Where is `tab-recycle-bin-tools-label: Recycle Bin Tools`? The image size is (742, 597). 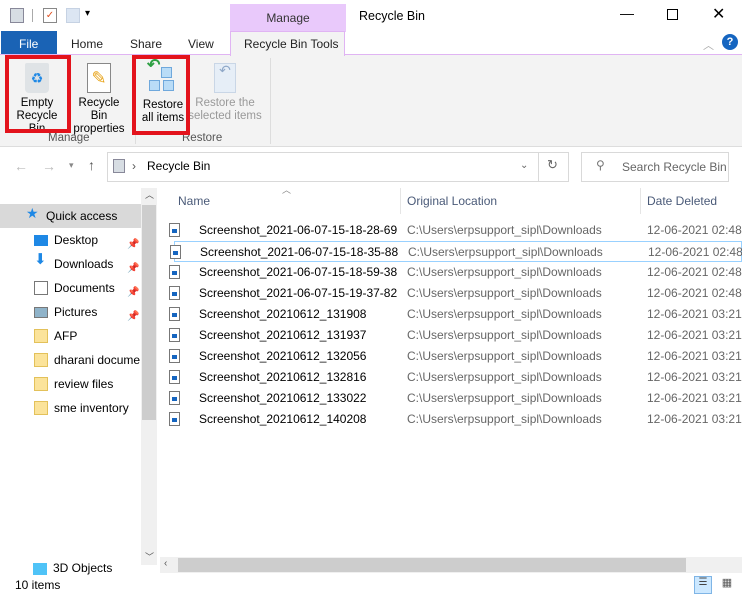 tab-recycle-bin-tools-label: Recycle Bin Tools is located at coordinates (291, 44).